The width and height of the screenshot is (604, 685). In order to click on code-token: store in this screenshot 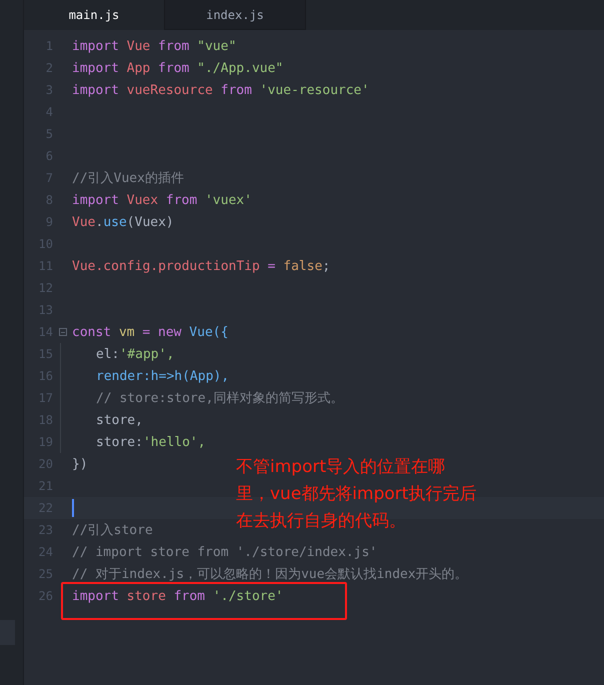, I will do `click(146, 596)`.